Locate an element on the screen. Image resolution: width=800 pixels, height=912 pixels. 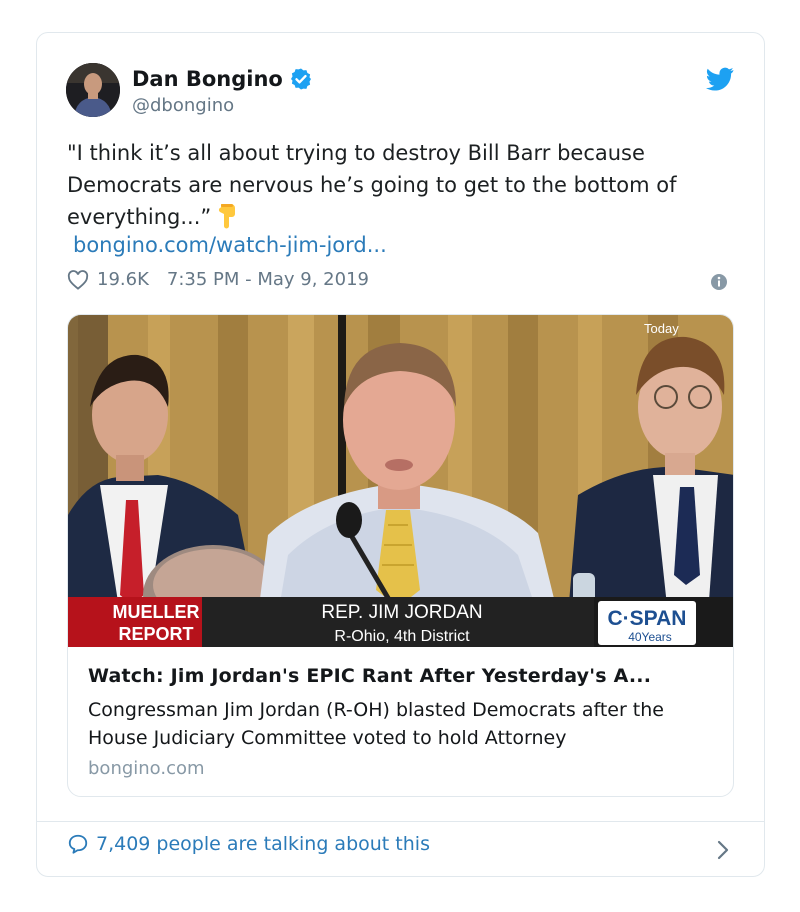
lower-third-tag-1: MUELLER is located at coordinates (156, 612).